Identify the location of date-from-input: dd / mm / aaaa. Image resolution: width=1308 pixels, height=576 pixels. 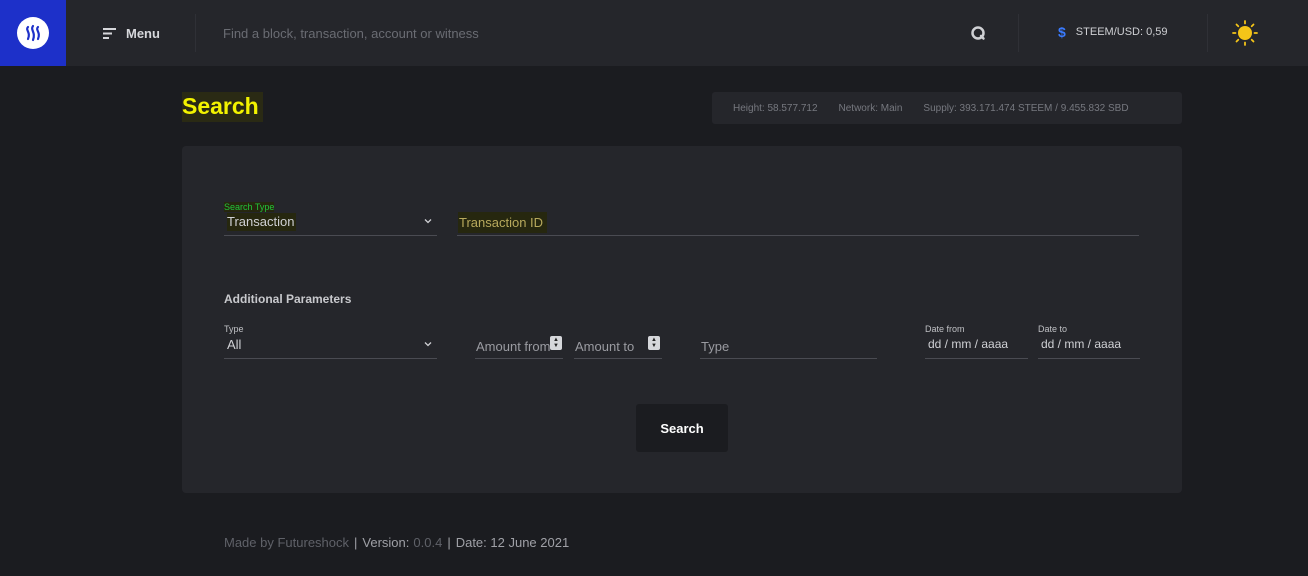
(976, 345).